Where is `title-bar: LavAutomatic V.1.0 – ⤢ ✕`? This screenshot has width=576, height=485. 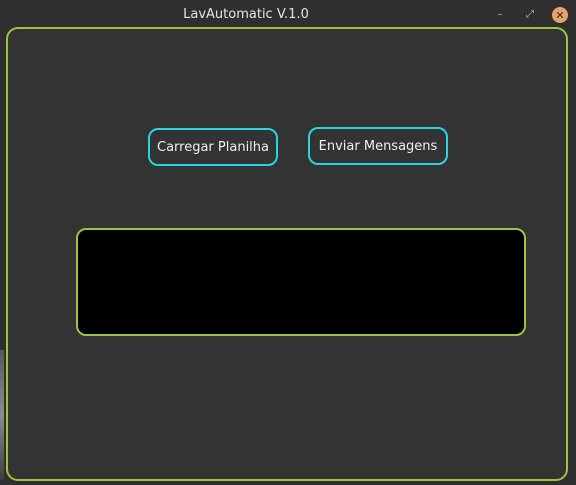
title-bar: LavAutomatic V.1.0 – ⤢ ✕ is located at coordinates (288, 15).